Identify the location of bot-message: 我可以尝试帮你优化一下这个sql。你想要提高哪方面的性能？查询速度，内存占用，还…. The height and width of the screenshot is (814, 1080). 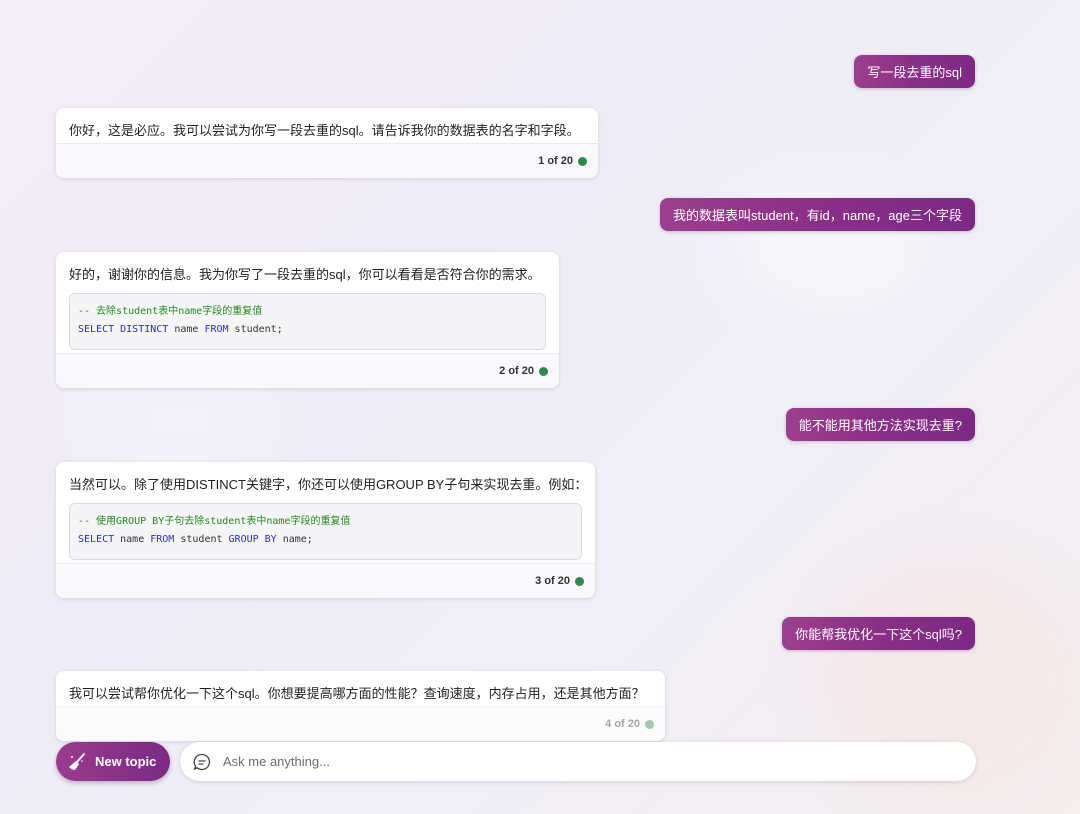
(360, 706).